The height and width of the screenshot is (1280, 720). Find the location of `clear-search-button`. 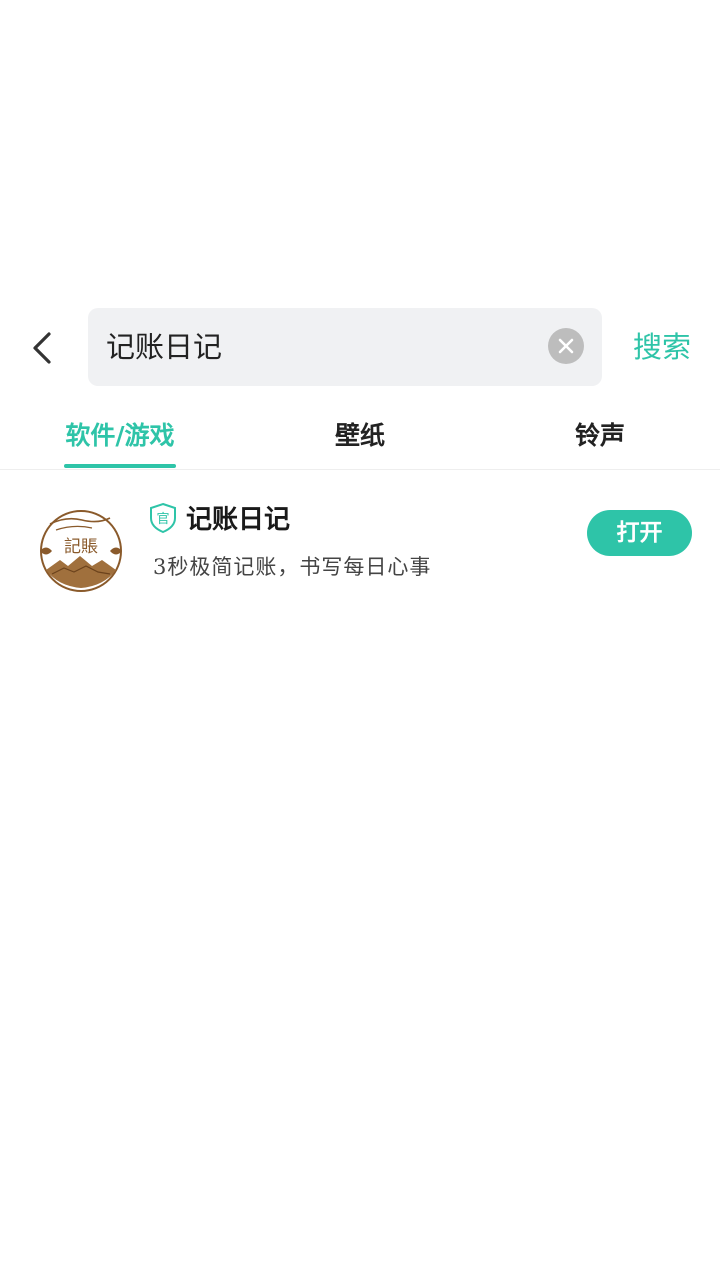

clear-search-button is located at coordinates (566, 346).